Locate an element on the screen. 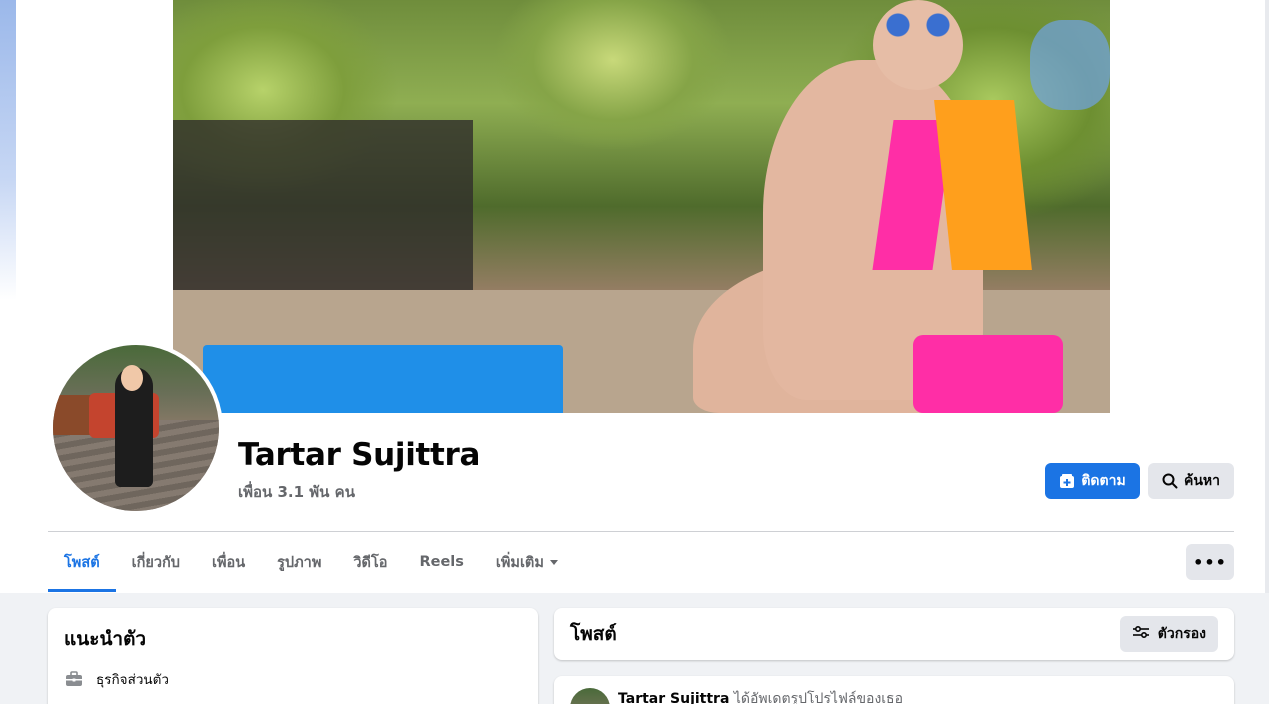  friends-count: เพื่อน 3.1 พัน คน is located at coordinates (296, 492).